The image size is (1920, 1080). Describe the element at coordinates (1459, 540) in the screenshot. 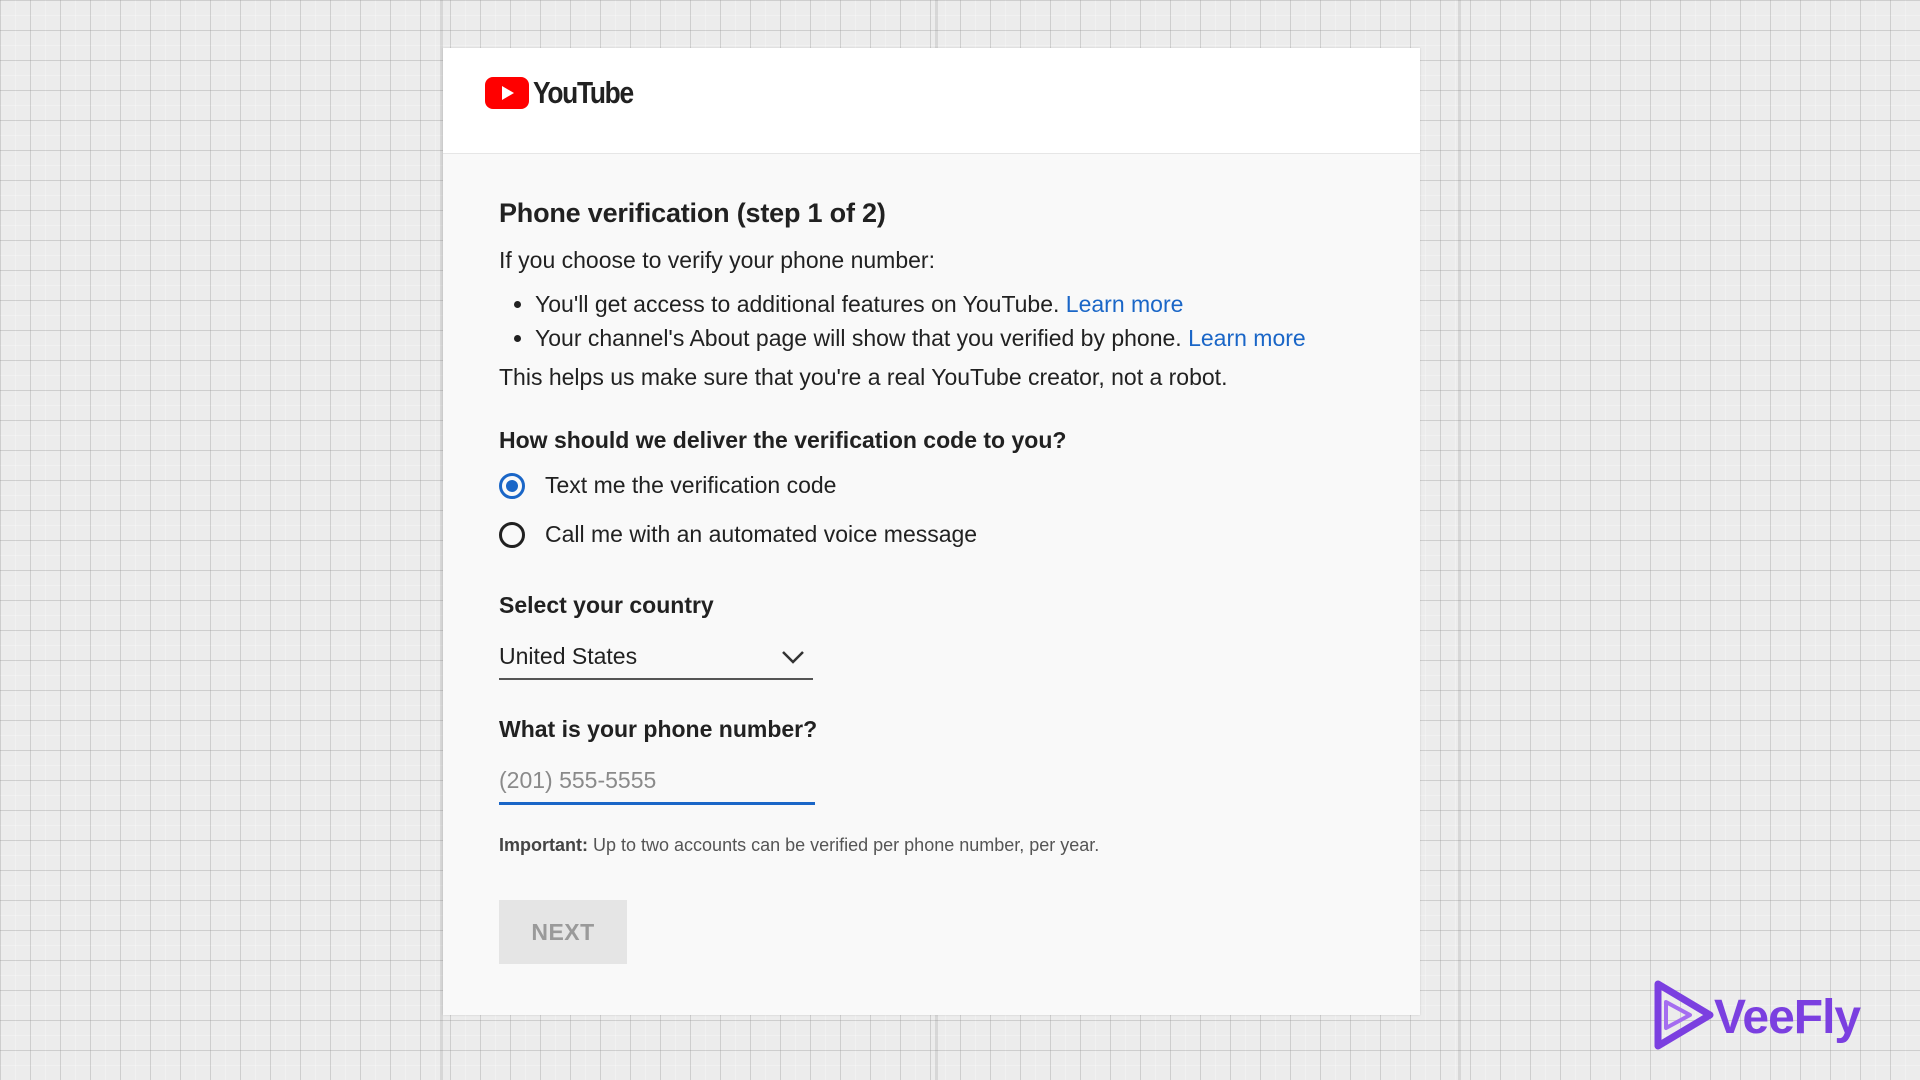

I see `paper-fold` at that location.